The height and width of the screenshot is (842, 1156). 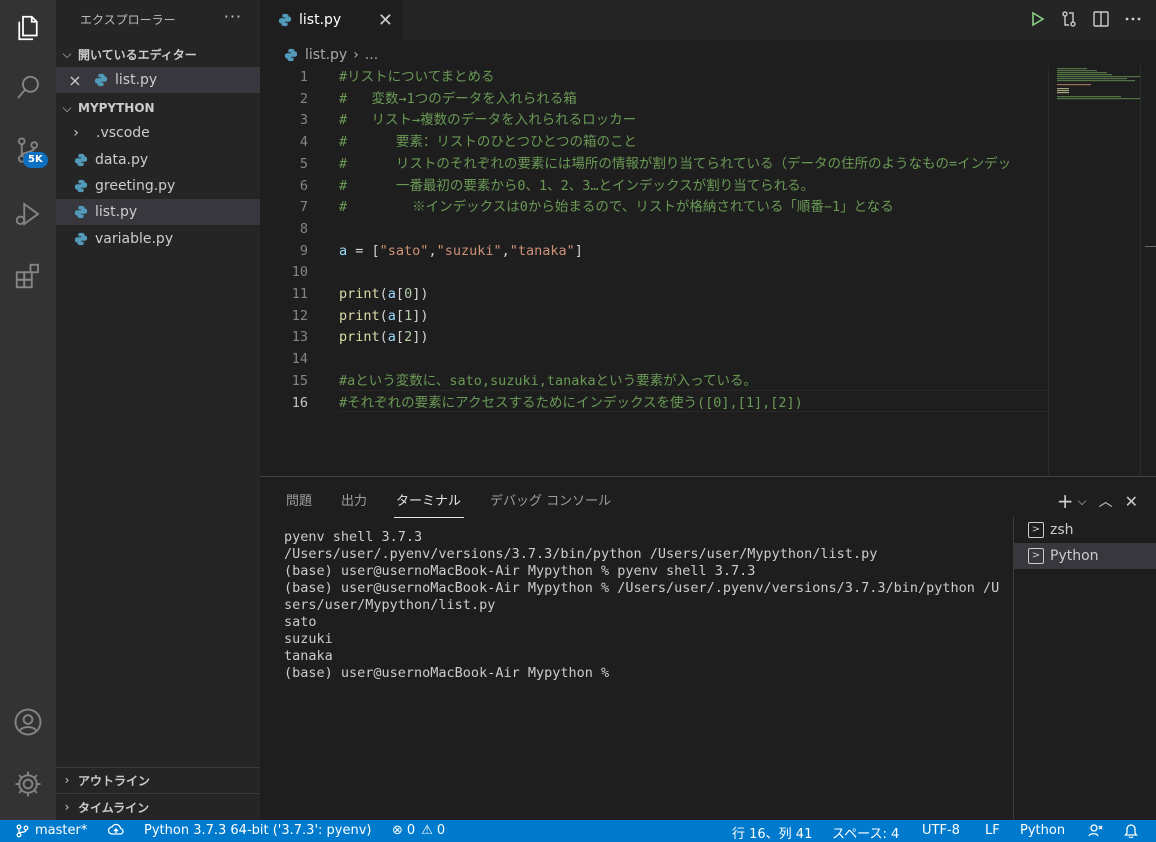 What do you see at coordinates (654, 142) in the screenshot?
I see `code-line: 4 # 要素：リストのひとつひとつの箱のこと` at bounding box center [654, 142].